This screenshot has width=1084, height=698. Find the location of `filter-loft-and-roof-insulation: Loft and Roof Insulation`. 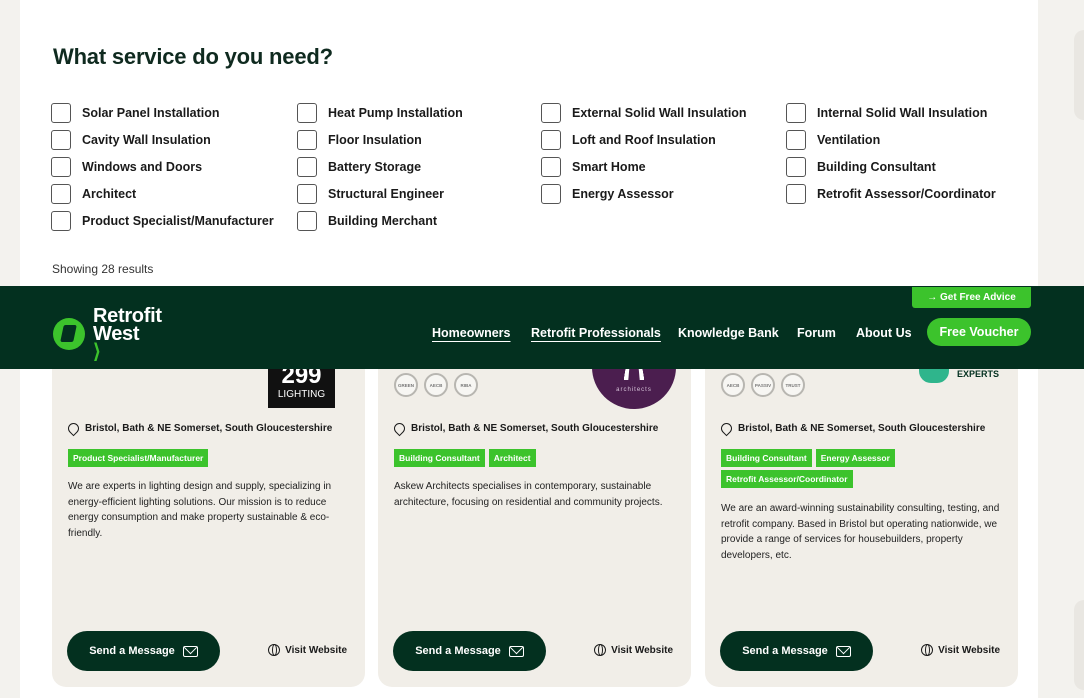

filter-loft-and-roof-insulation: Loft and Roof Insulation is located at coordinates (628, 140).